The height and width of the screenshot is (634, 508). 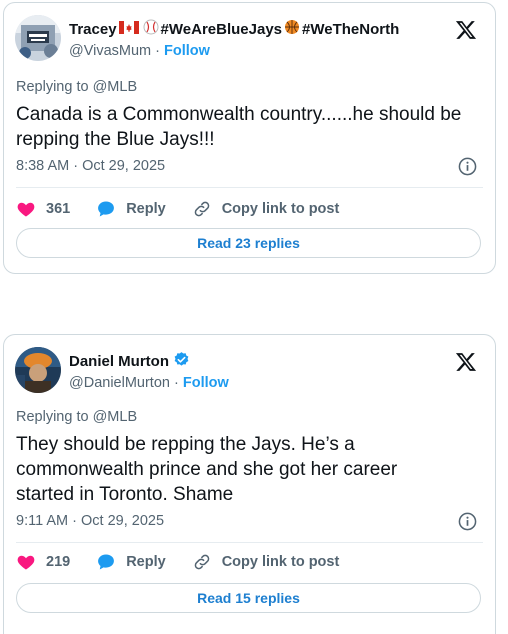 I want to click on author-name-row: Tracey #WeAreBlueJays #WeTheNorth, so click(x=234, y=29).